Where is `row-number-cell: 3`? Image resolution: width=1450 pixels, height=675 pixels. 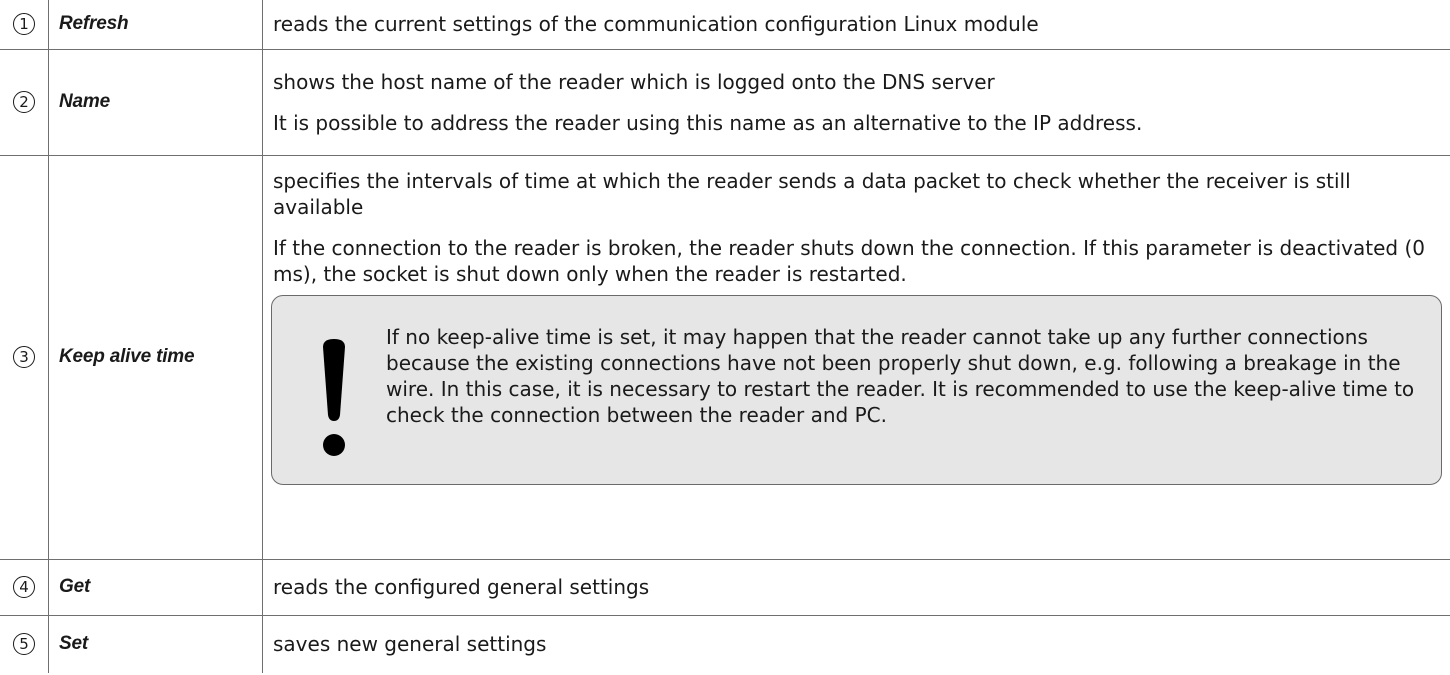
row-number-cell: 3 is located at coordinates (24, 357).